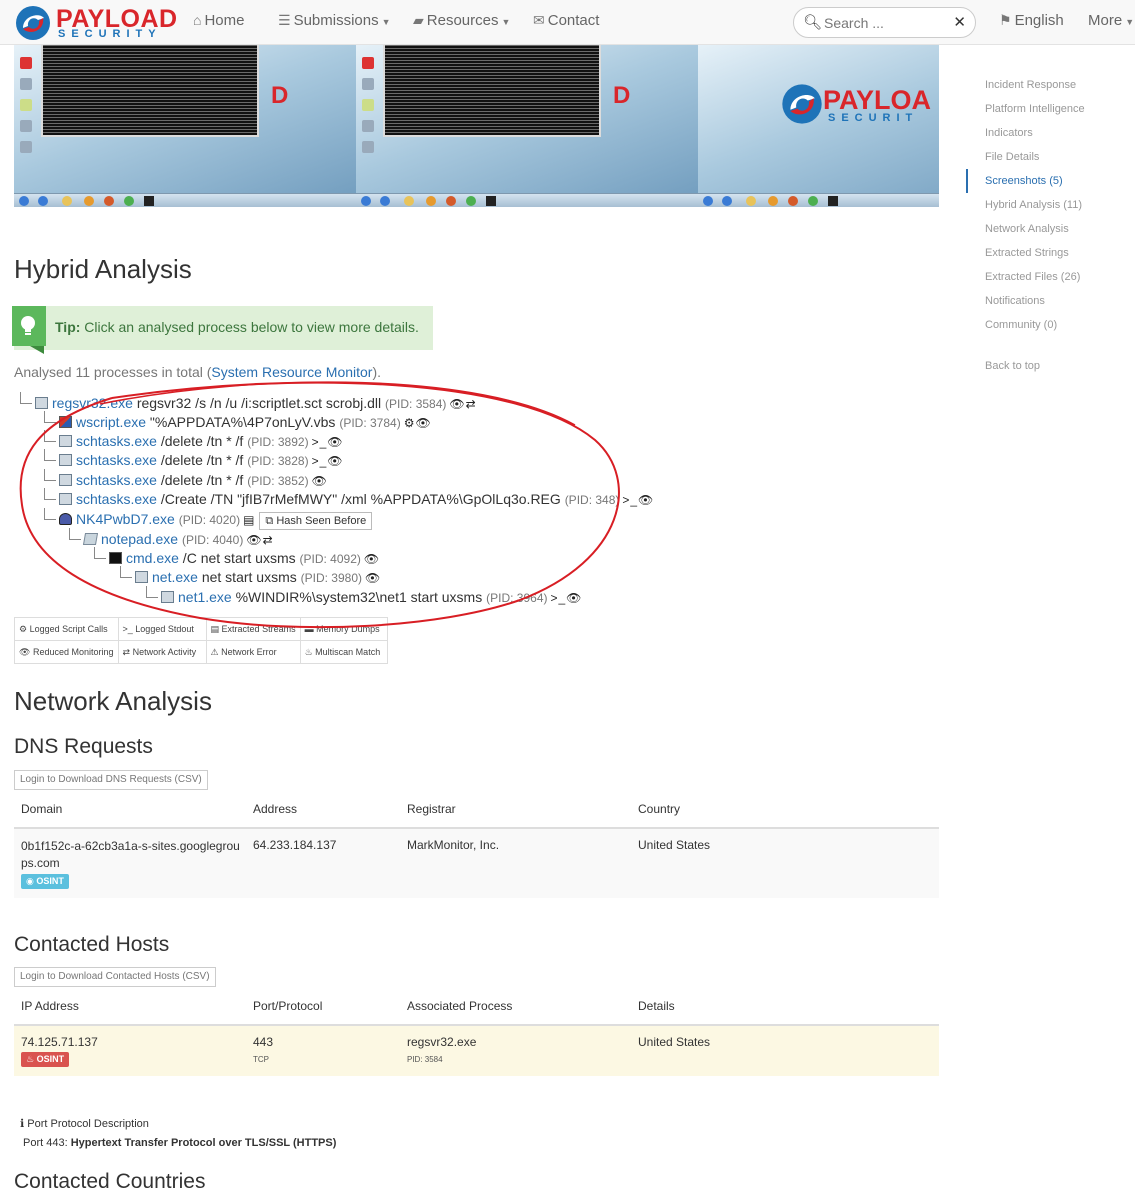 The height and width of the screenshot is (1200, 1135). I want to click on sidenav-notifications: Notifications, so click(1041, 301).